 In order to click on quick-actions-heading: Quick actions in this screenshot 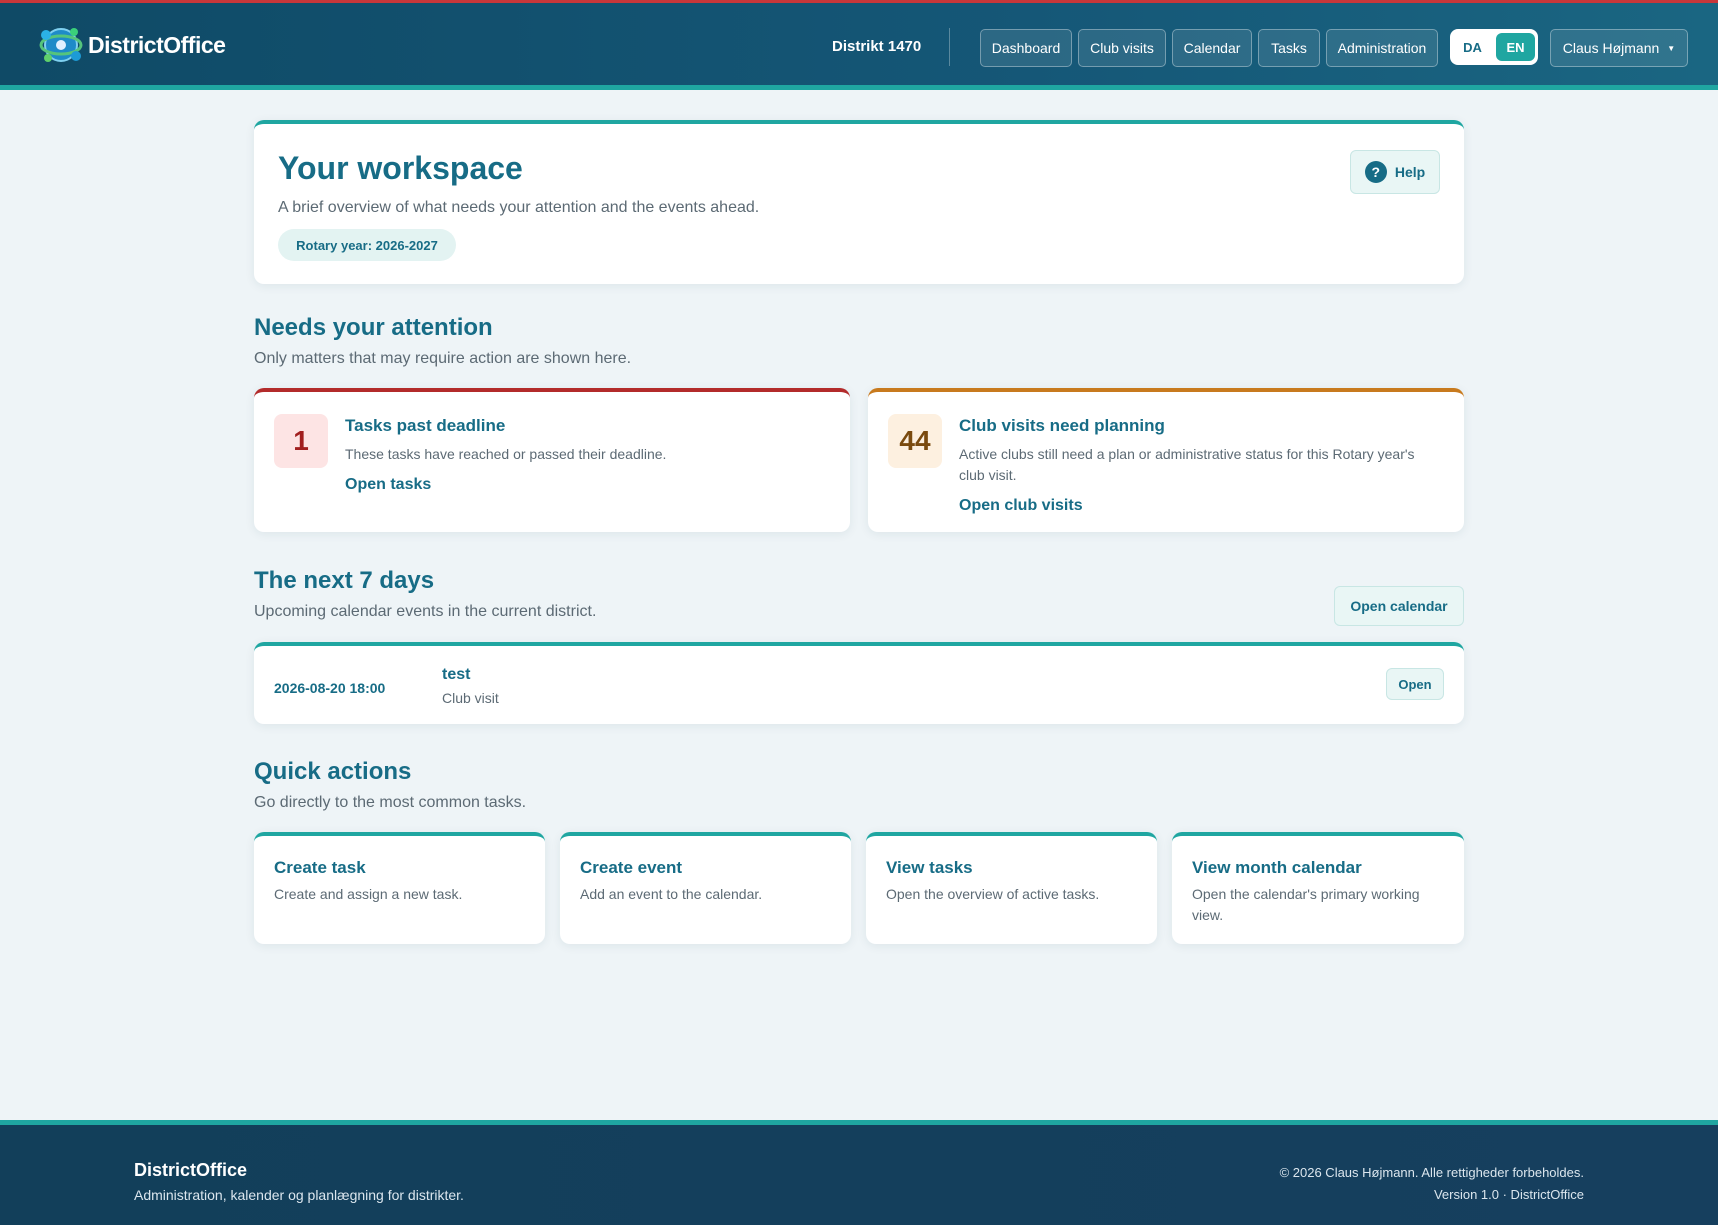, I will do `click(333, 771)`.